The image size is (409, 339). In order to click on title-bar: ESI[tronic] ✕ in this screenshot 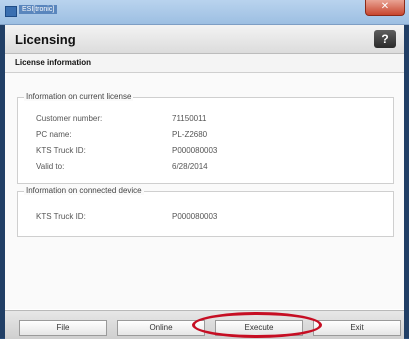, I will do `click(204, 12)`.